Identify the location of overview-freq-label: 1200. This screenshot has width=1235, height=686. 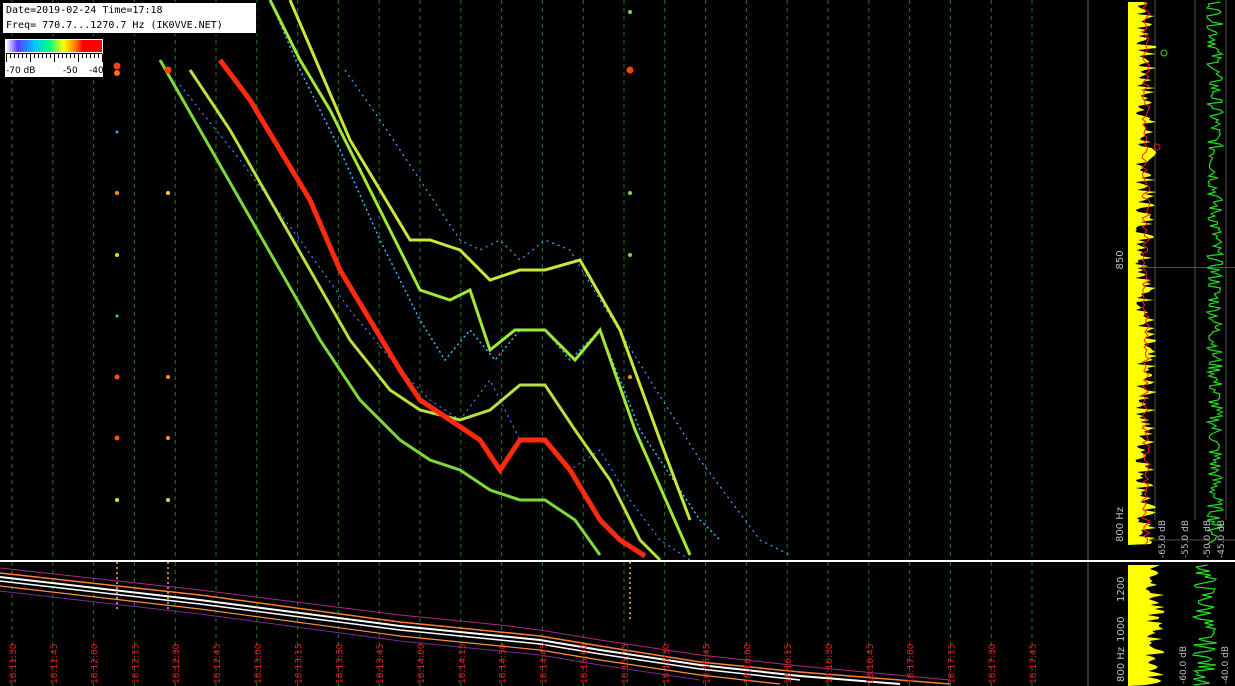
(1121, 589).